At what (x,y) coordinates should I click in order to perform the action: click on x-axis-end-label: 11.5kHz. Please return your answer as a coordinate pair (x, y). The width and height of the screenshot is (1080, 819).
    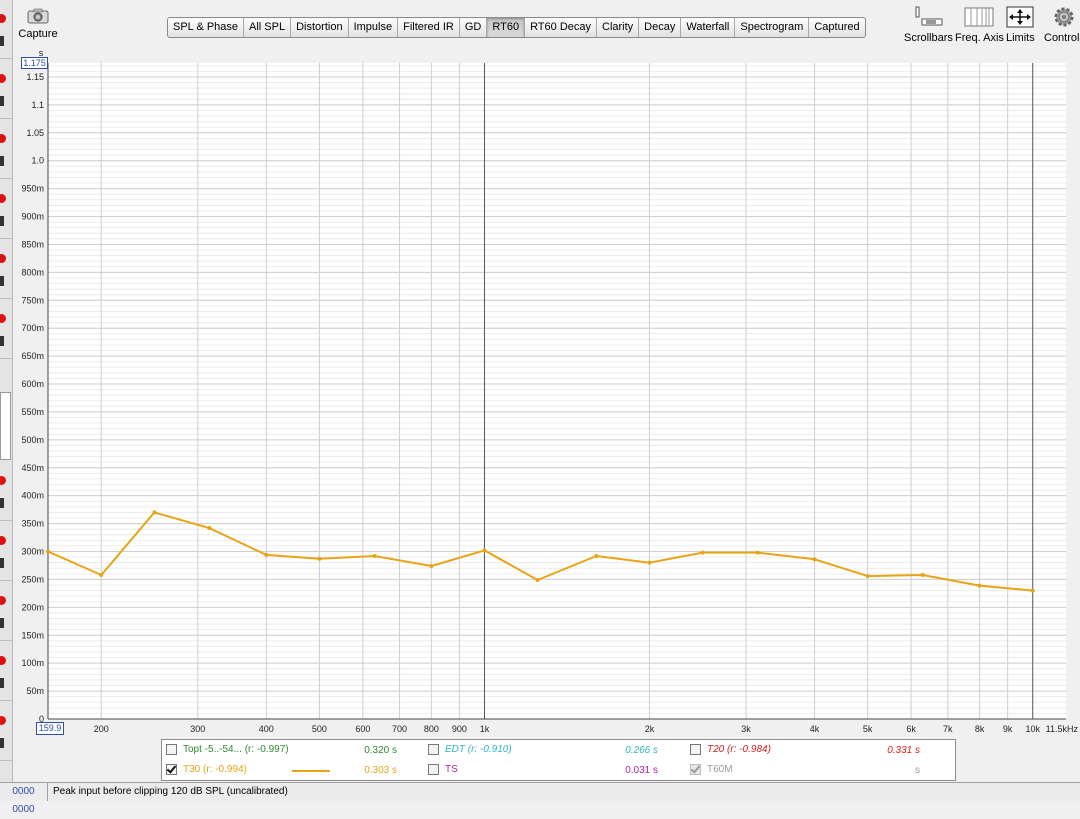
    Looking at the image, I should click on (1062, 729).